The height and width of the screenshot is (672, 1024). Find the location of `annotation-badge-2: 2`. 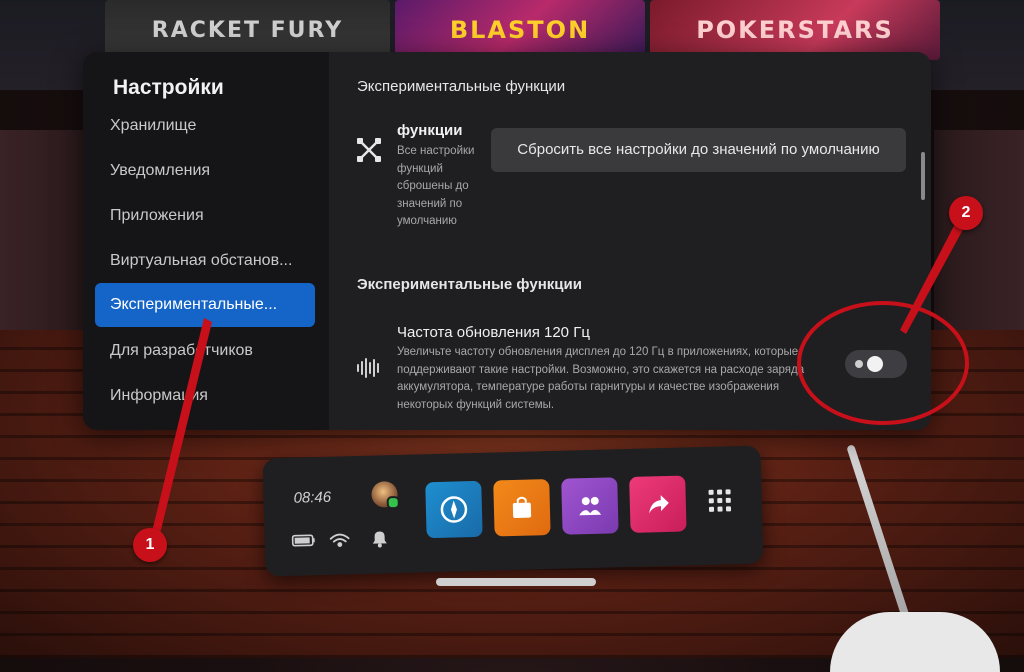

annotation-badge-2: 2 is located at coordinates (966, 213).